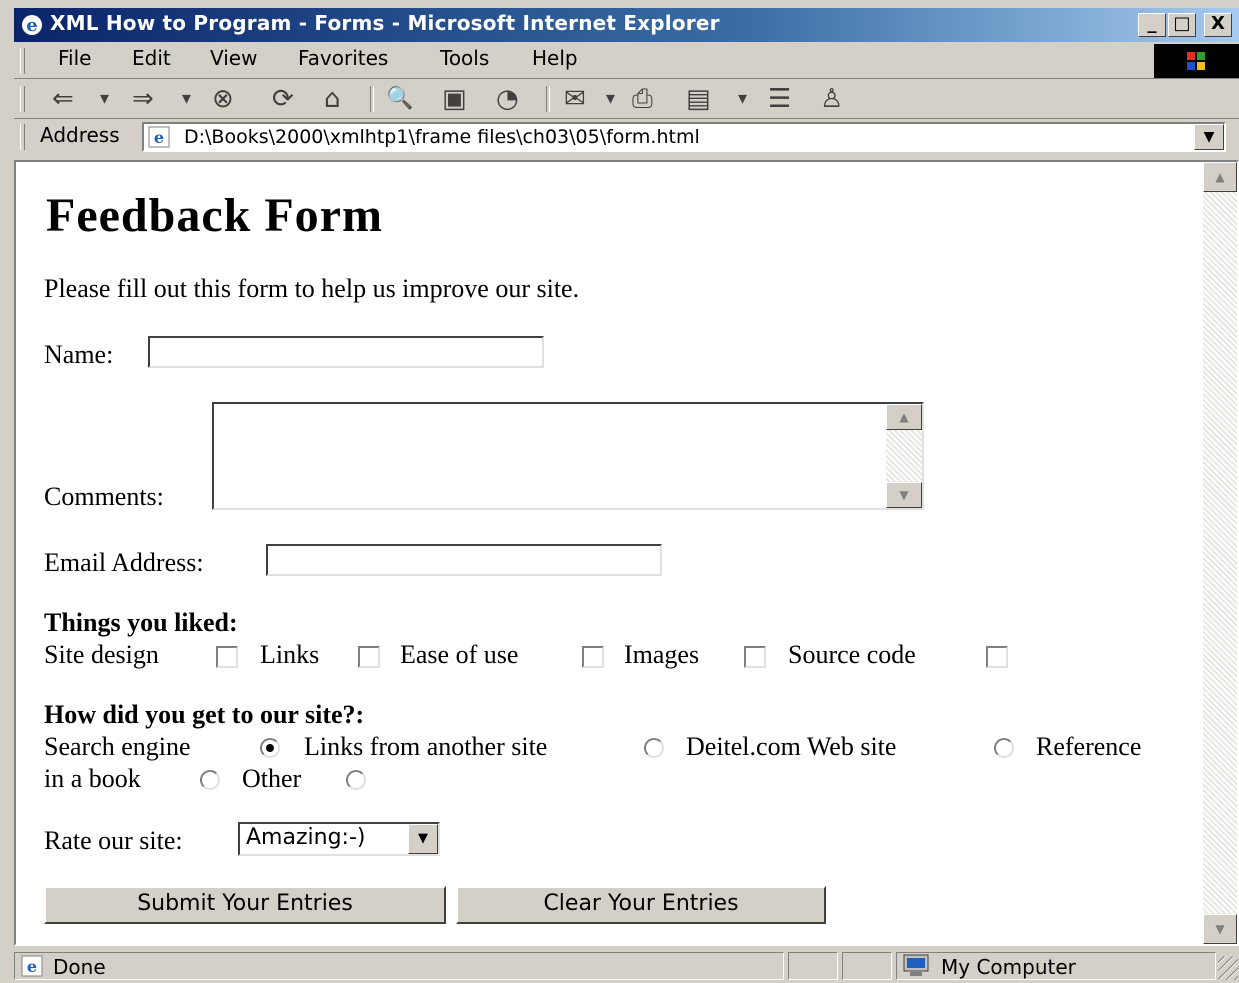 The image size is (1239, 983). I want to click on scroll-down-icon: ▼, so click(1220, 929).